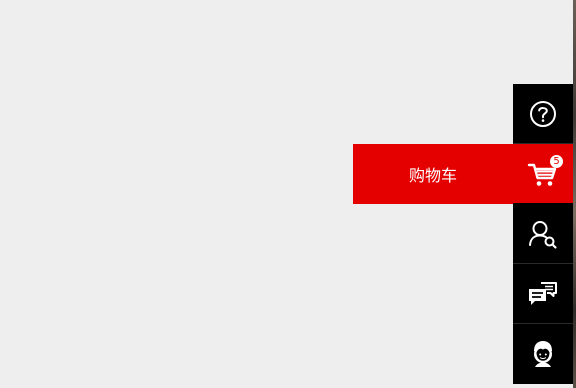  I want to click on cart-flyout: 购物车, so click(433, 174).